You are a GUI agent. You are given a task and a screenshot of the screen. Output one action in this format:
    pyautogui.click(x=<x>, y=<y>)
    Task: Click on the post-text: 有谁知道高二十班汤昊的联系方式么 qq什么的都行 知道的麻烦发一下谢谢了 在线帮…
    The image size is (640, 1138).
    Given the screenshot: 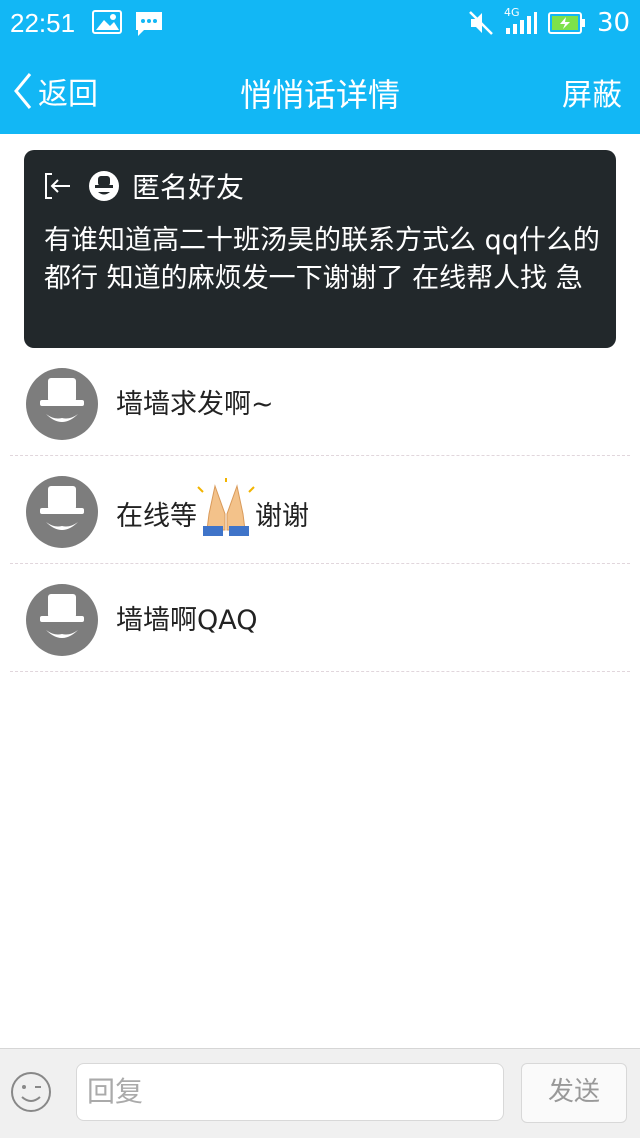 What is the action you would take?
    pyautogui.click(x=322, y=259)
    